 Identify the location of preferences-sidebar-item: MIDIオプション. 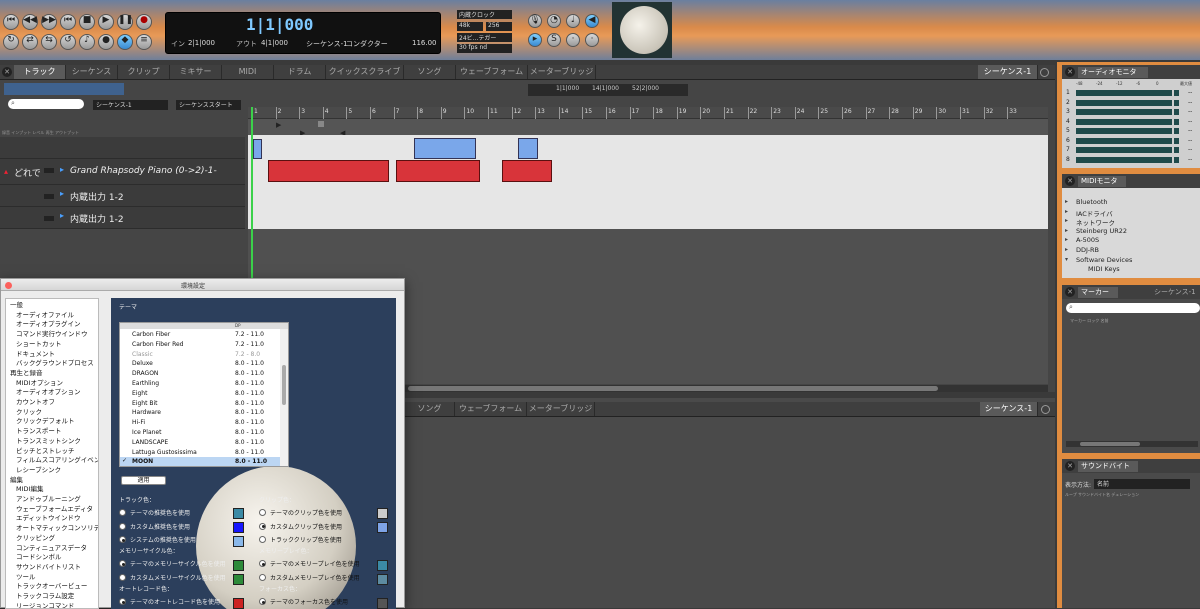
(52, 384).